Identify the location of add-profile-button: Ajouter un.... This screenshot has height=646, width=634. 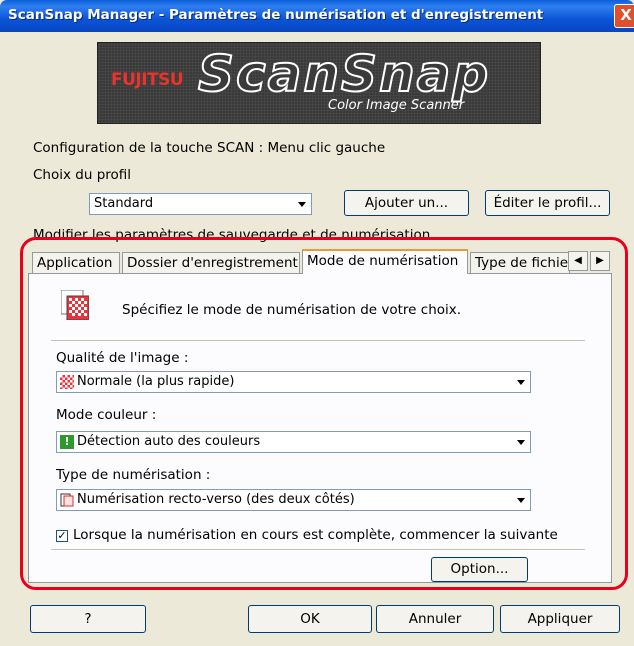
(406, 203).